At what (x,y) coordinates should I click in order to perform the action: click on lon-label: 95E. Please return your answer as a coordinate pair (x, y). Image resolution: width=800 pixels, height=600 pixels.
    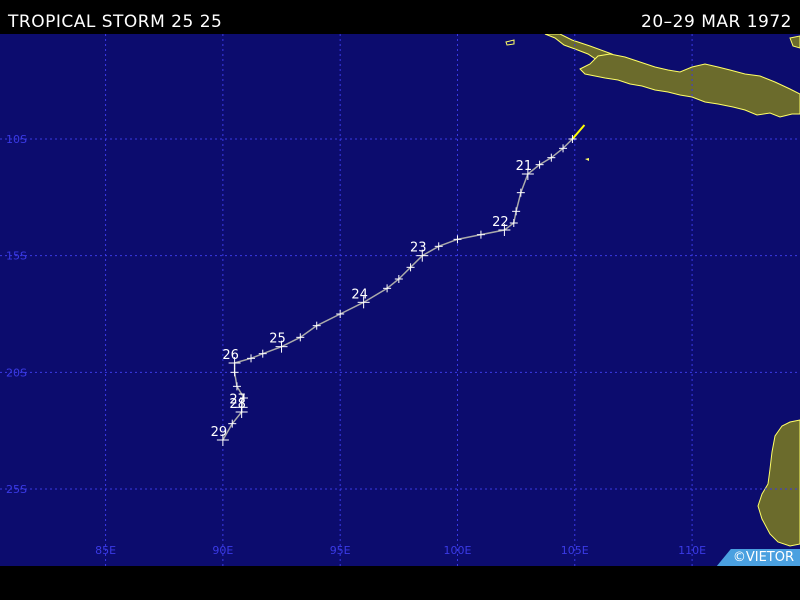
    Looking at the image, I should click on (340, 550).